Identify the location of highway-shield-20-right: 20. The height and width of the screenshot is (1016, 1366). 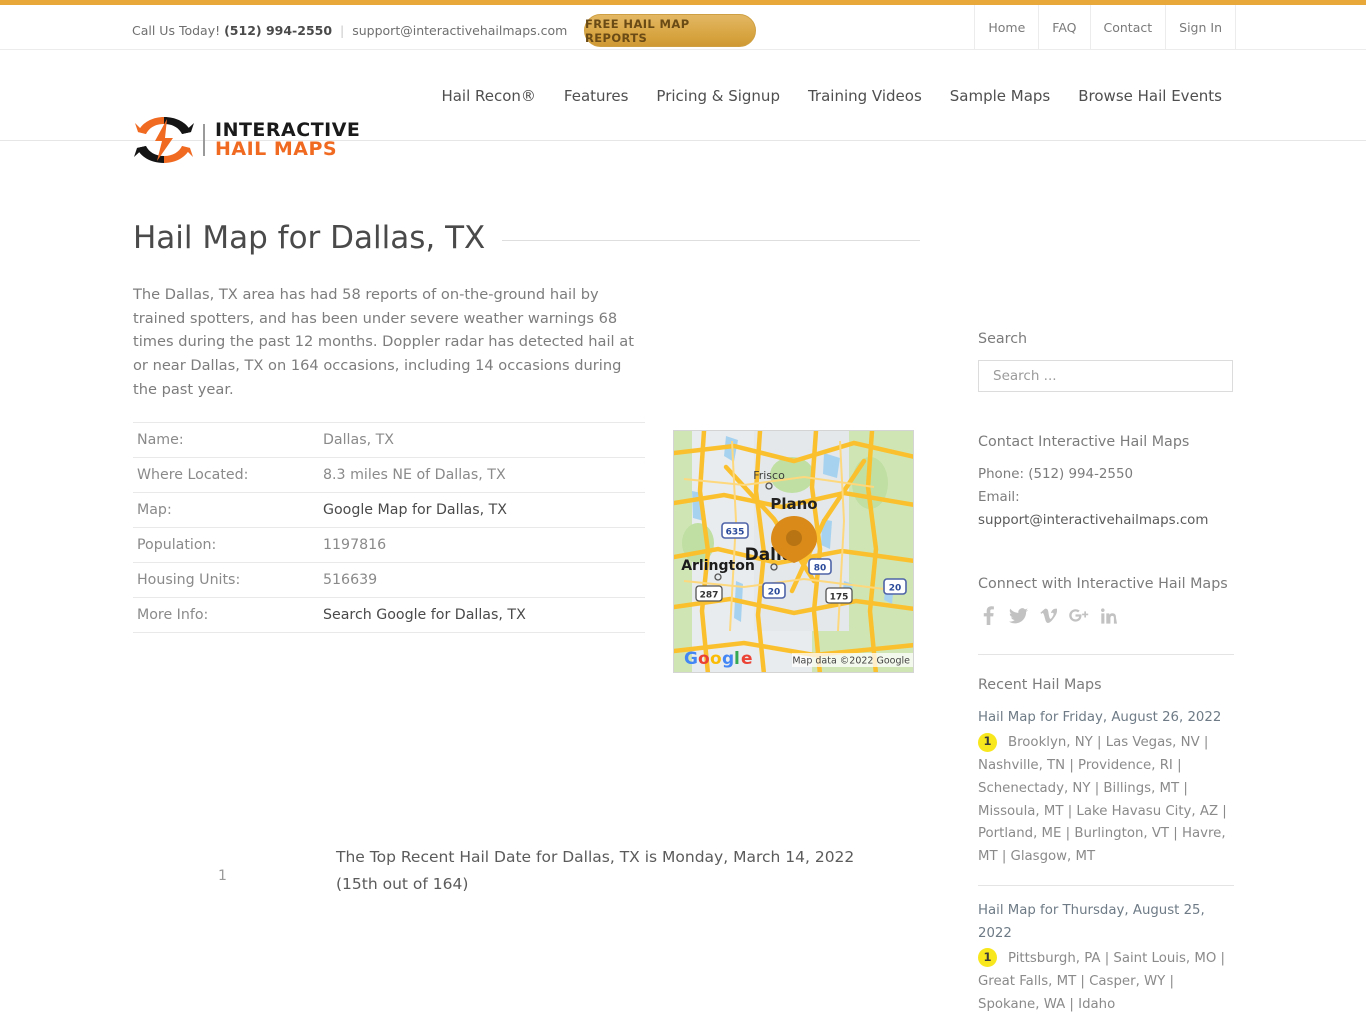
(895, 586).